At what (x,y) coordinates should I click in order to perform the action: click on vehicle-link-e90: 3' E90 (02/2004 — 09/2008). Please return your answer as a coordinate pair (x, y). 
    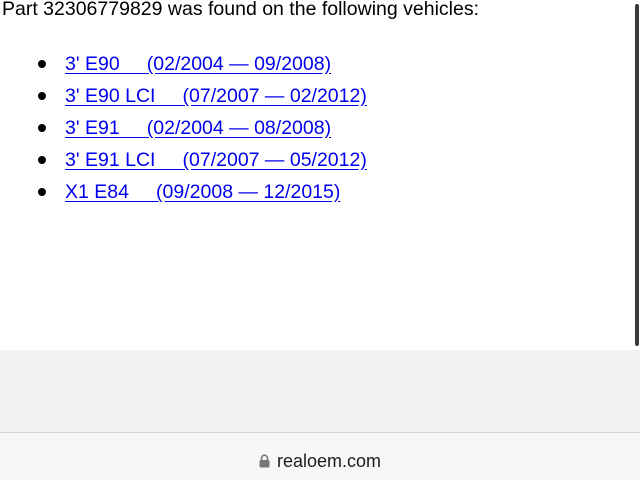
    Looking at the image, I should click on (198, 64).